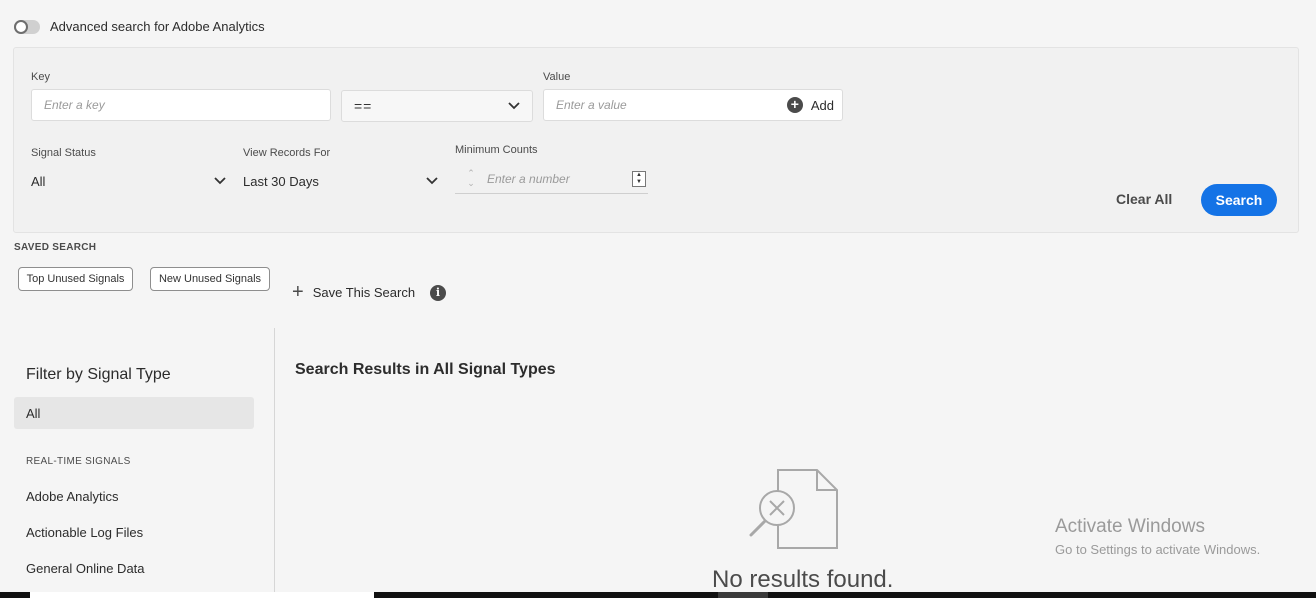 The width and height of the screenshot is (1316, 598). I want to click on signal-status-select: All, so click(128, 181).